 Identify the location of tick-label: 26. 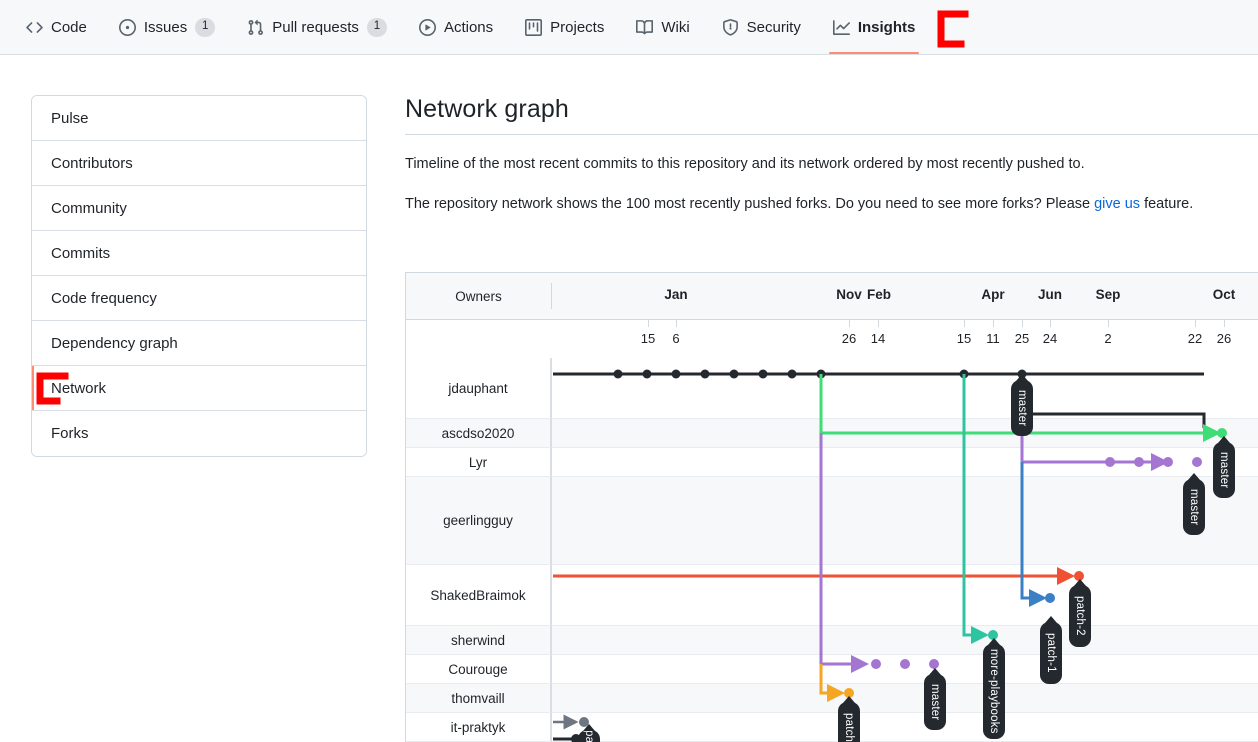
(1224, 338).